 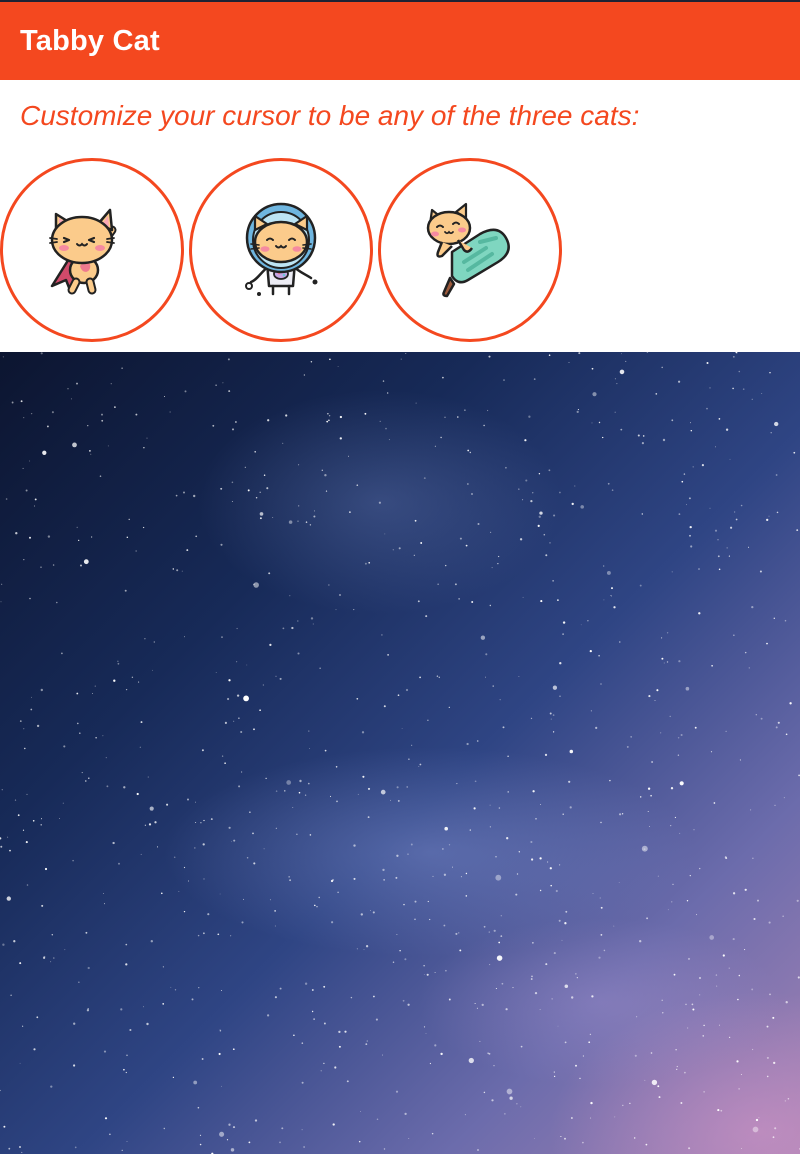 I want to click on cat-option-astronaut, so click(x=281, y=250).